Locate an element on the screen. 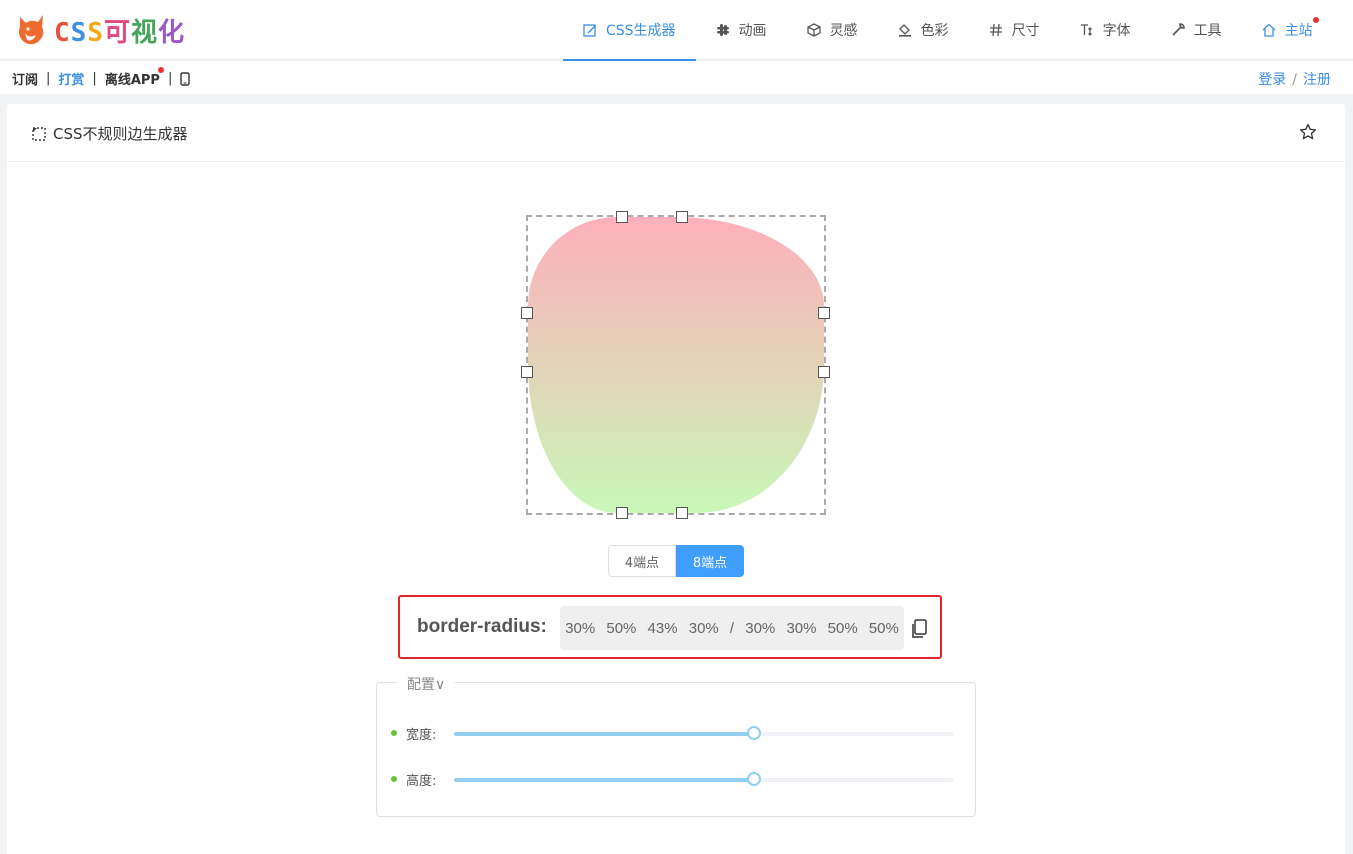 The height and width of the screenshot is (854, 1353). nav-item-css-generator: CSS生成器 is located at coordinates (629, 30).